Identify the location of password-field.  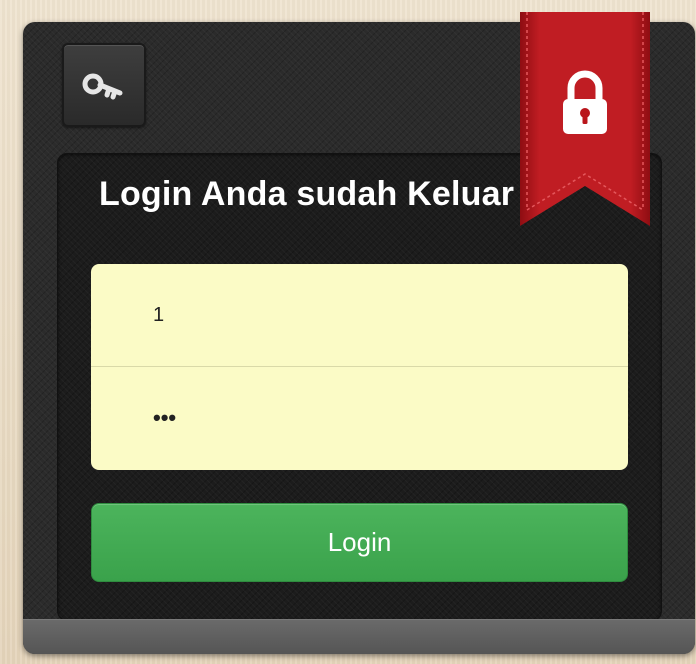
(359, 418).